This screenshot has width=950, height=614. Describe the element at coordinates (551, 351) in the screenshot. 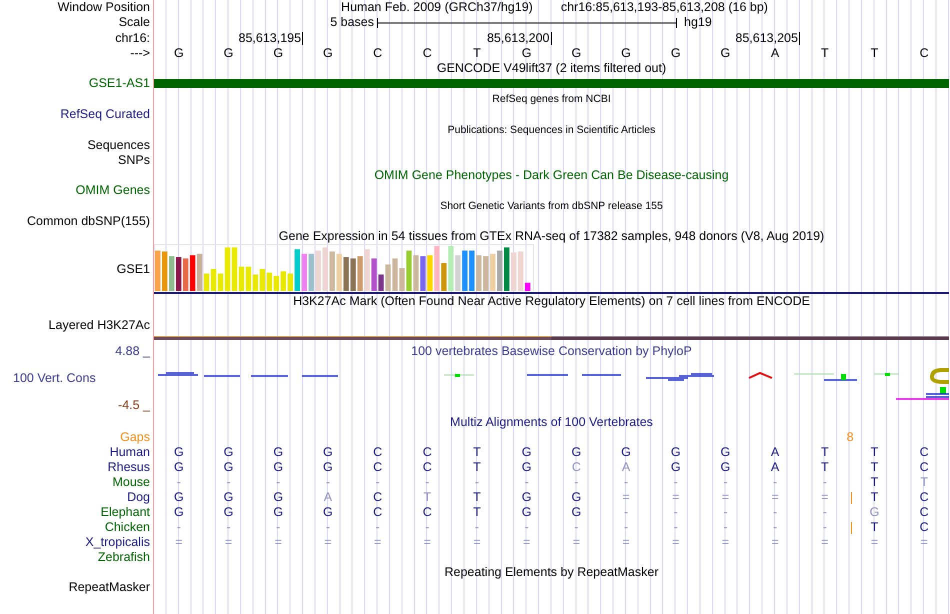

I see `track-title: 100 vertebrates Basewise Conservation by PhyloP` at that location.